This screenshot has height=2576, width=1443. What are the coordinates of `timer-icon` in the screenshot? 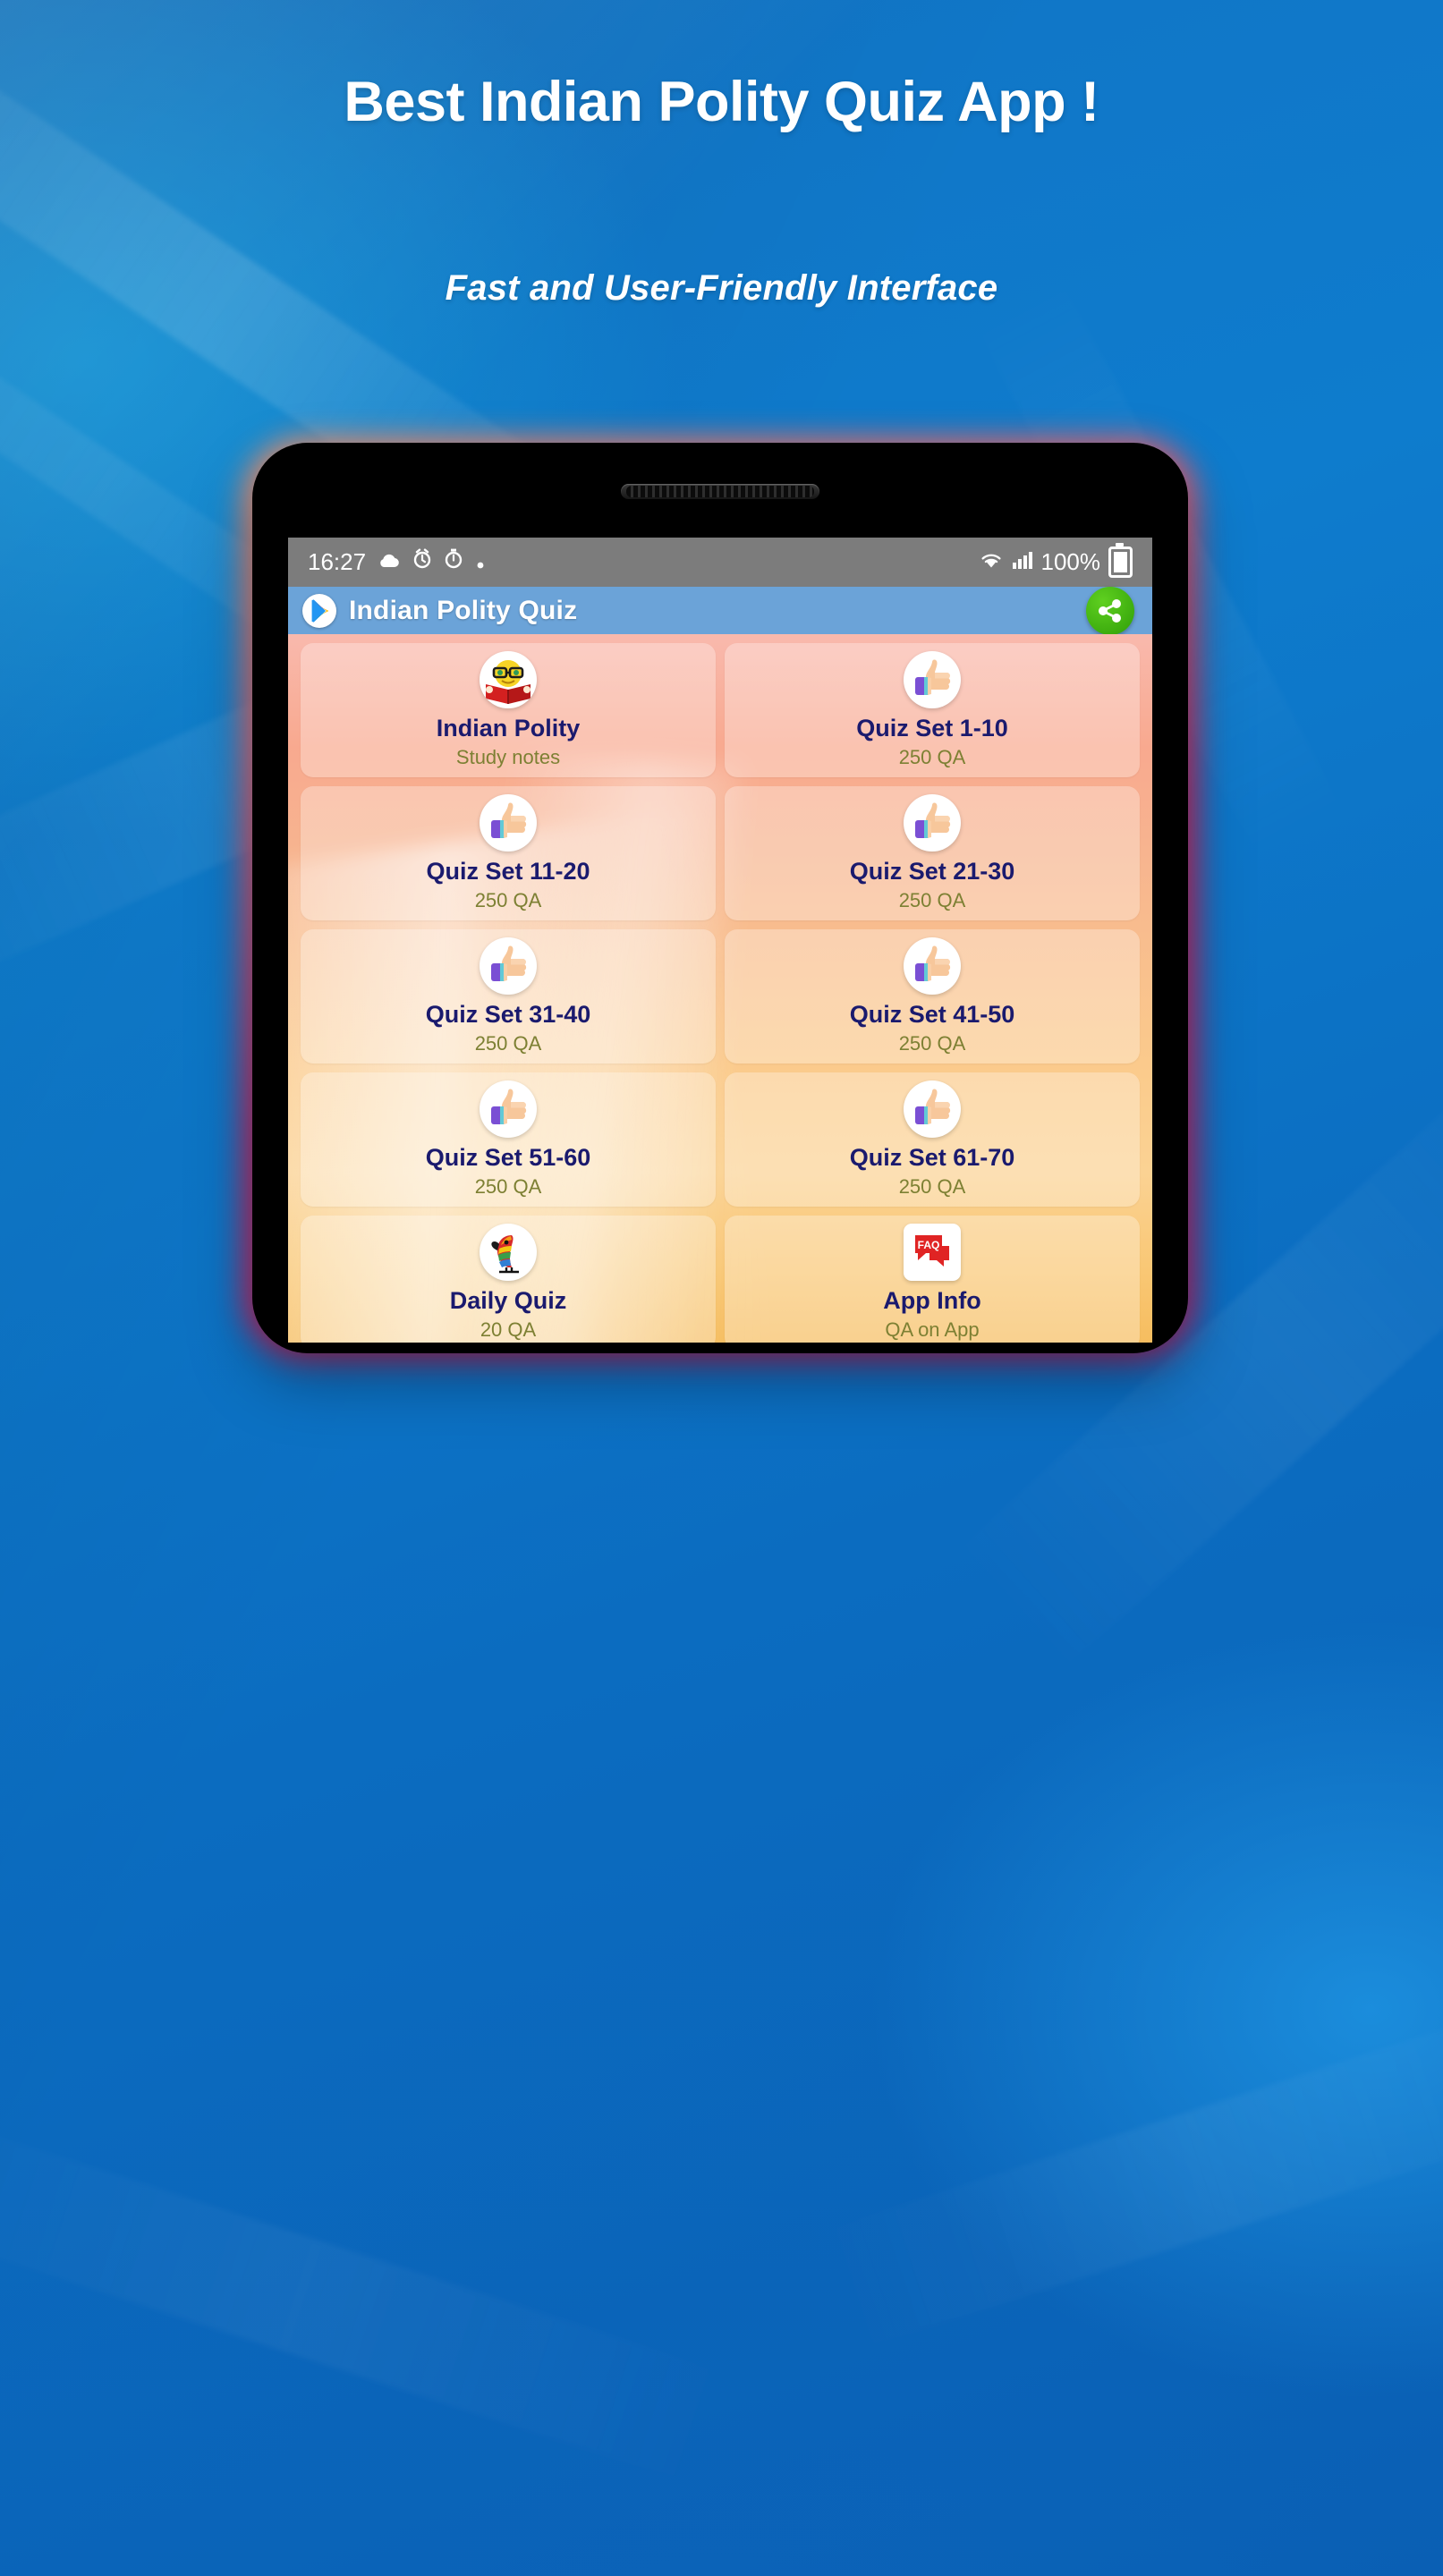 It's located at (454, 562).